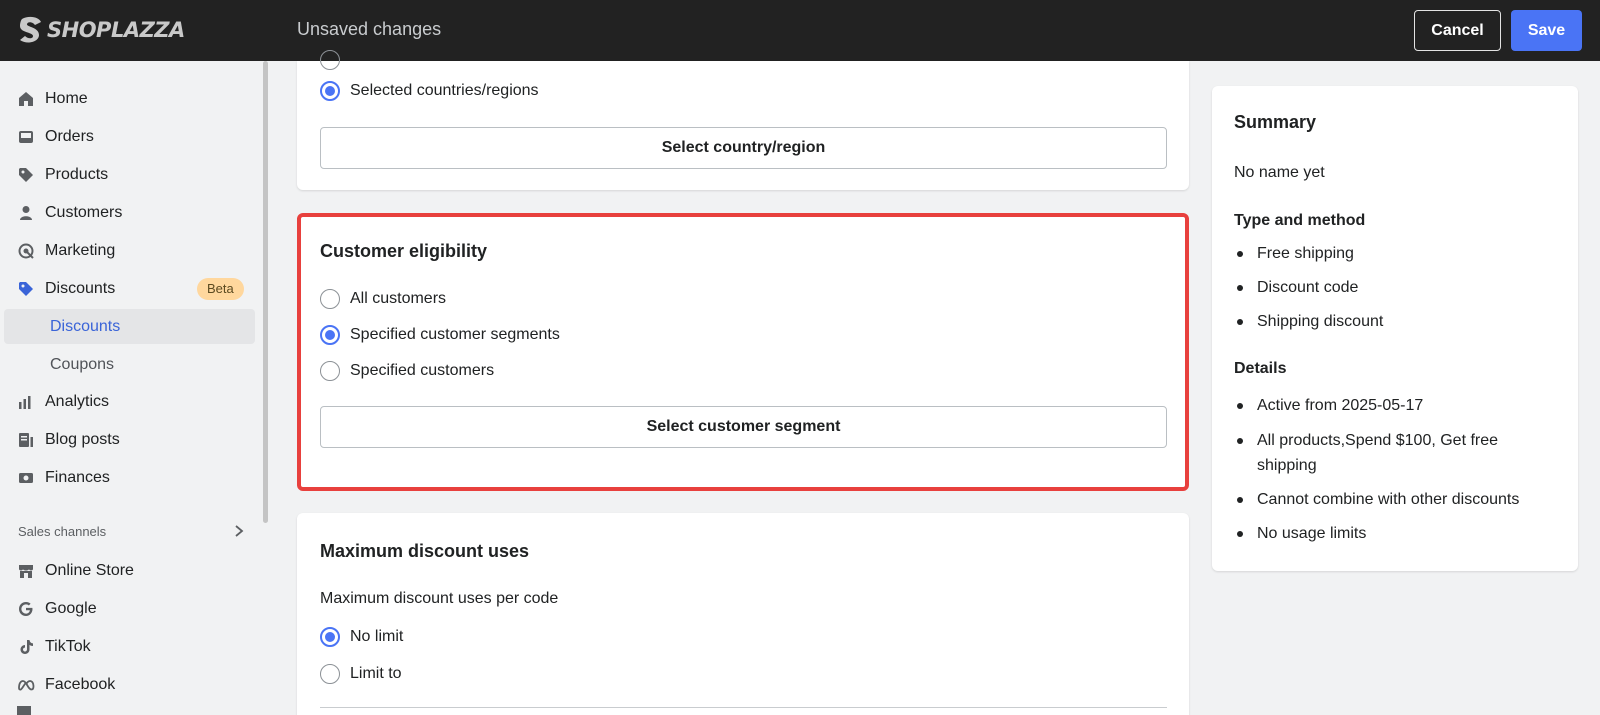 The image size is (1600, 715). I want to click on list-item: Discount code, so click(1397, 287).